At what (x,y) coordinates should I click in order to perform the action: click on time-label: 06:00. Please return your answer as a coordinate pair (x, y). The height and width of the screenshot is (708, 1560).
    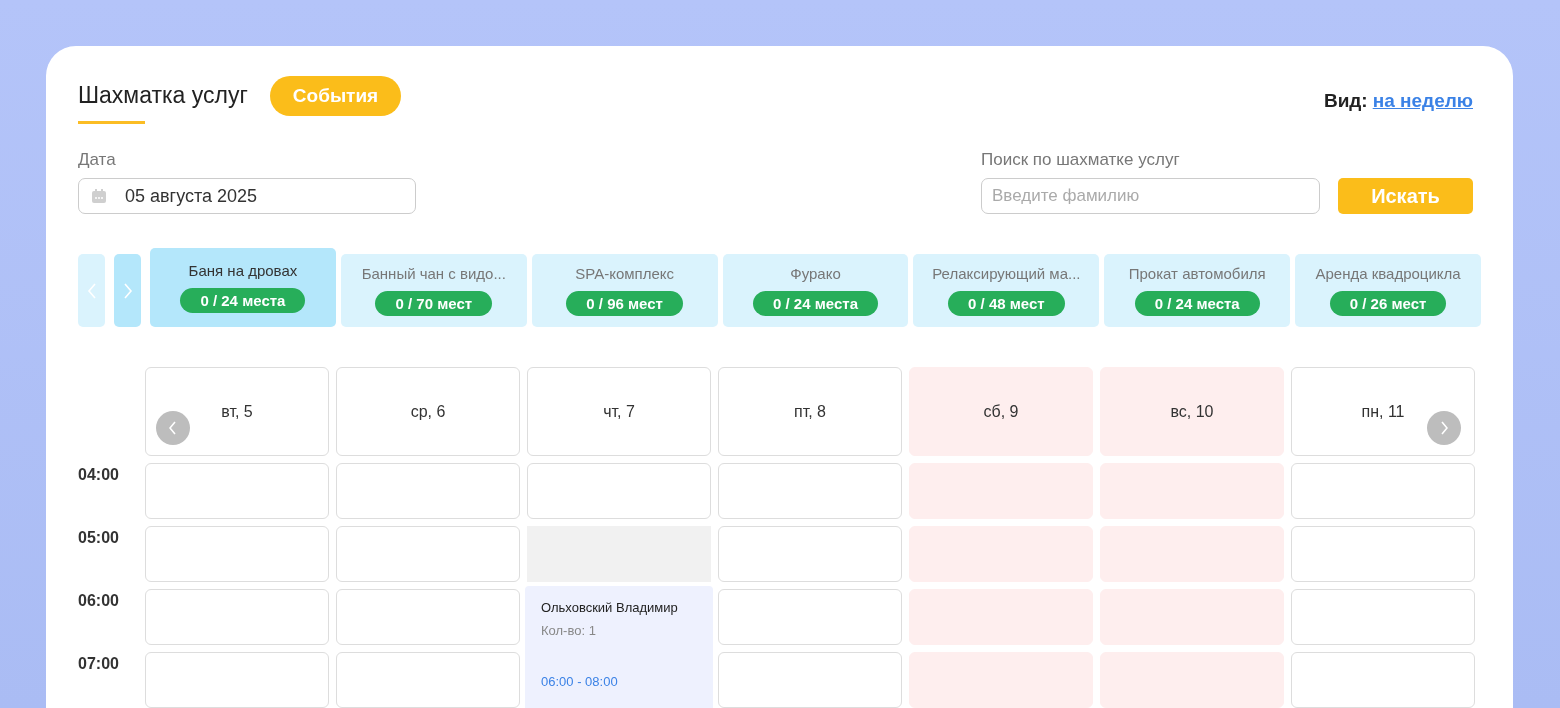
    Looking at the image, I should click on (99, 601).